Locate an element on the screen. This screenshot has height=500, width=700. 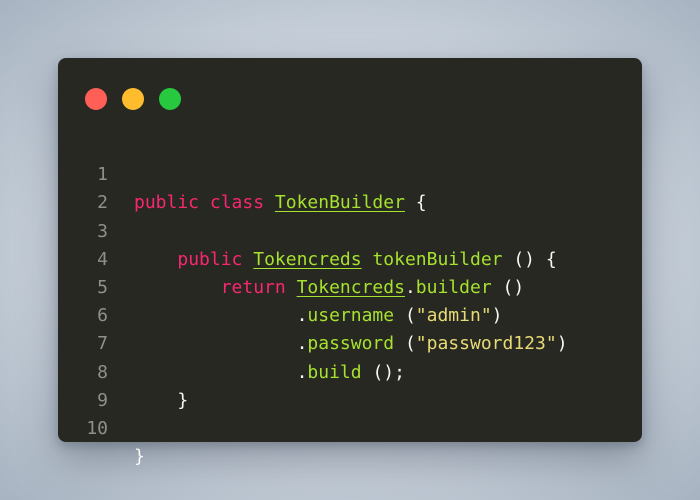
minimize-window-button is located at coordinates (133, 99).